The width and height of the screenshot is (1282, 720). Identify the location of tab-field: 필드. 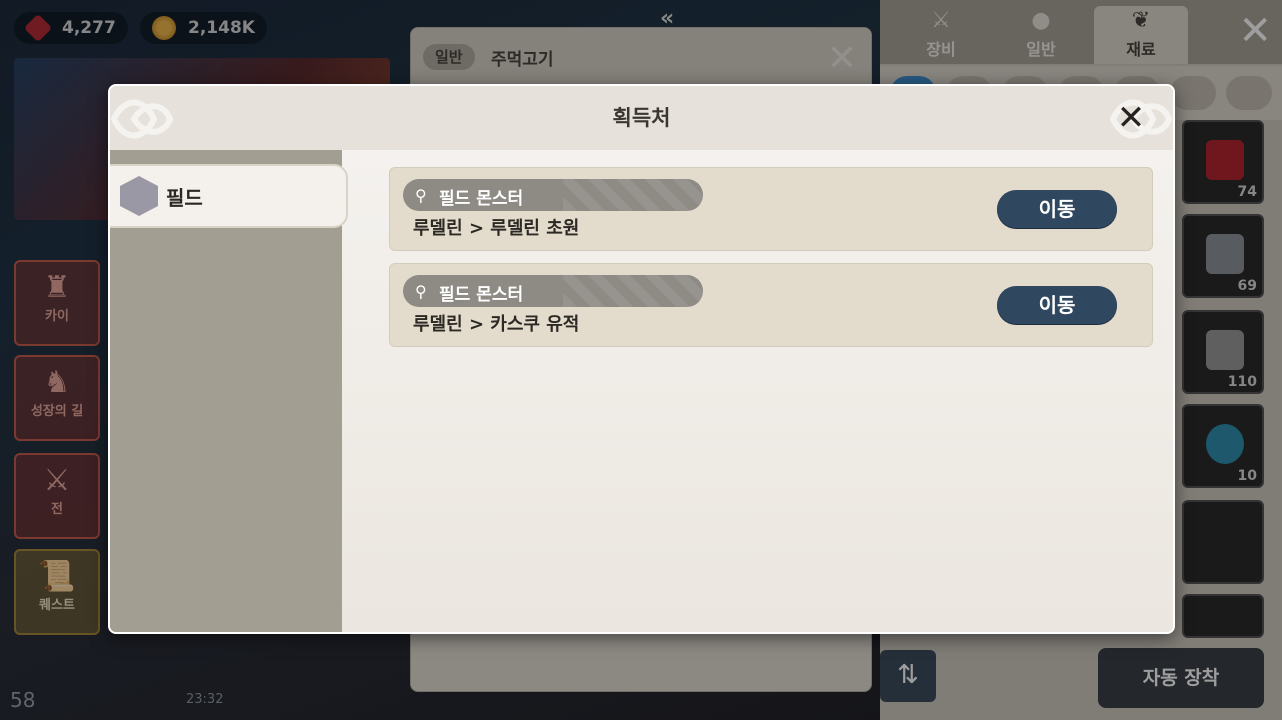
(229, 196).